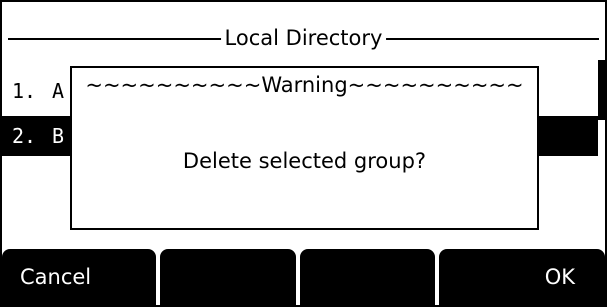 Image resolution: width=607 pixels, height=307 pixels. Describe the element at coordinates (304, 161) in the screenshot. I see `dialog-message: Delete selected group?` at that location.